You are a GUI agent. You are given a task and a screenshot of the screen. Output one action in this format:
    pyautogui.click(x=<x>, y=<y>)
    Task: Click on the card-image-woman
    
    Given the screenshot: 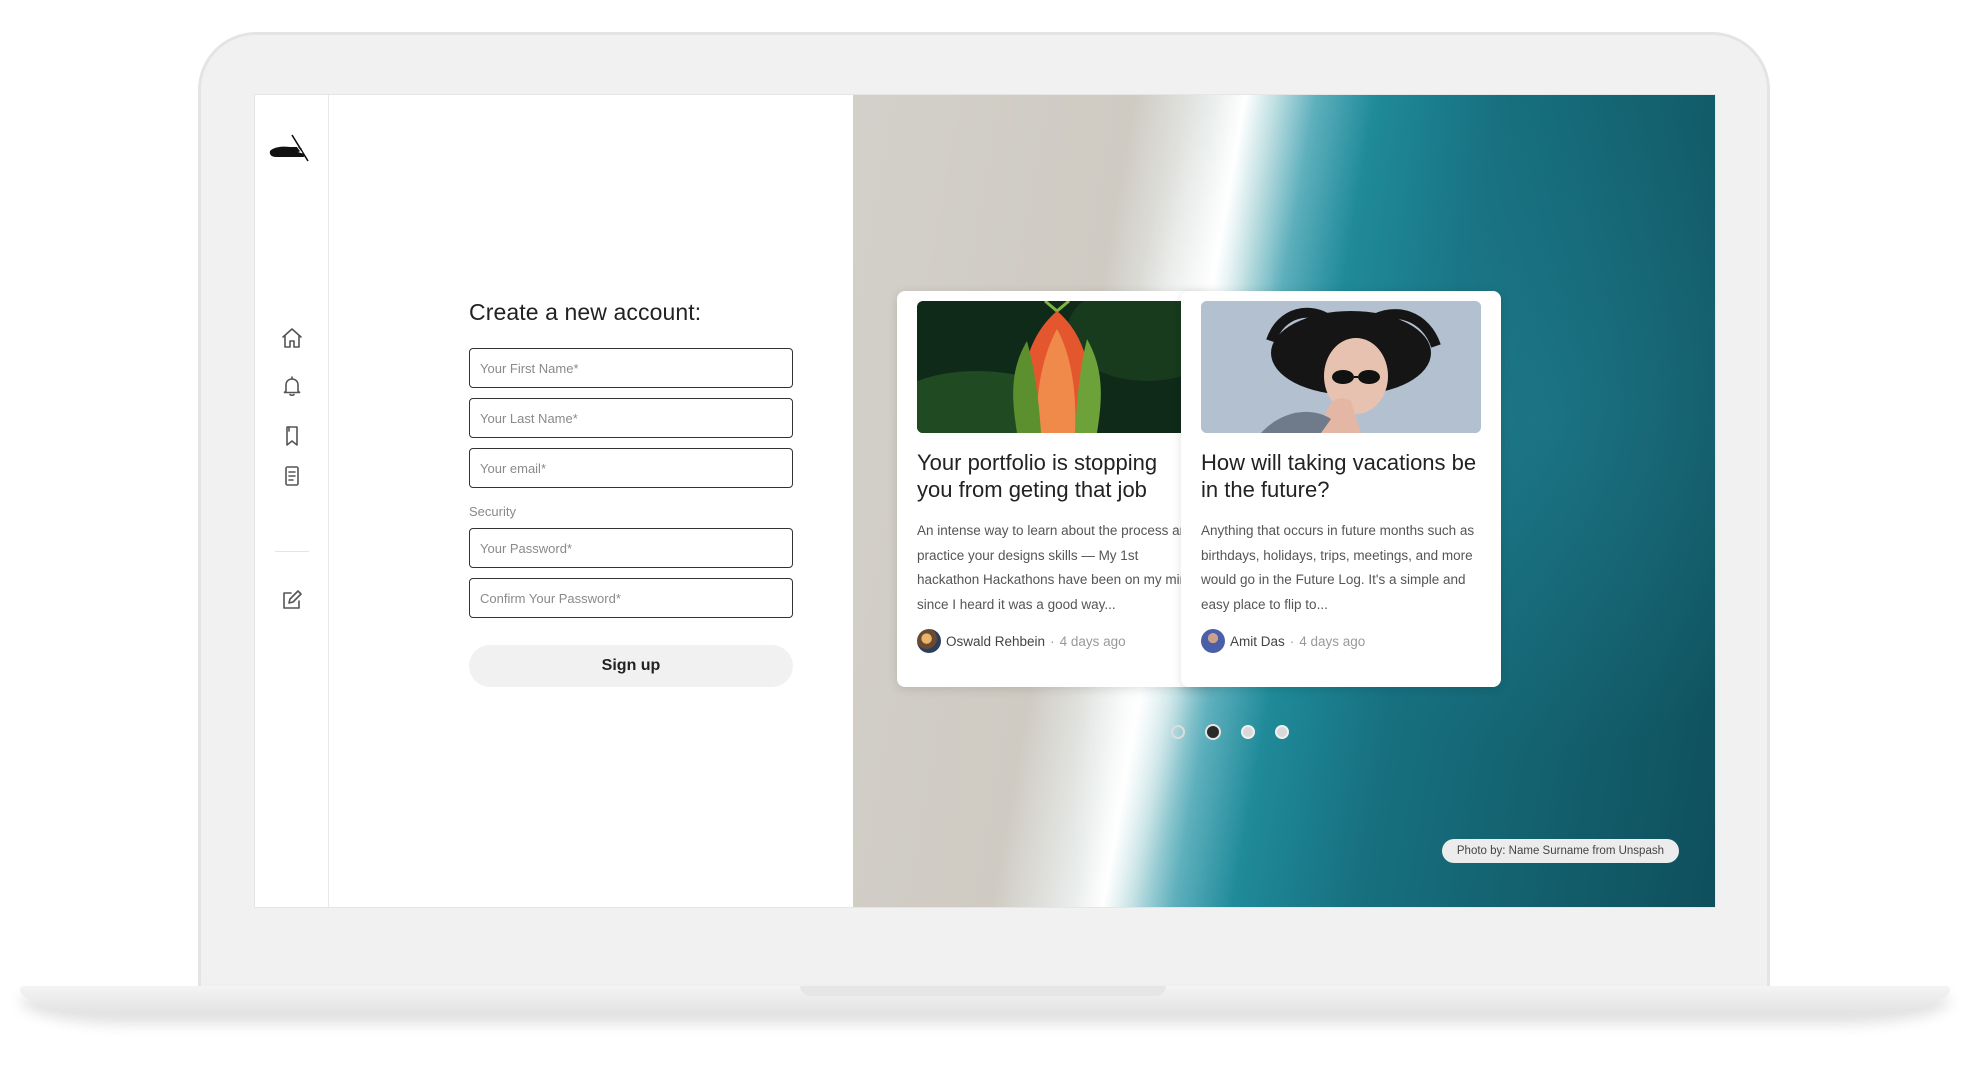 What is the action you would take?
    pyautogui.click(x=1341, y=367)
    